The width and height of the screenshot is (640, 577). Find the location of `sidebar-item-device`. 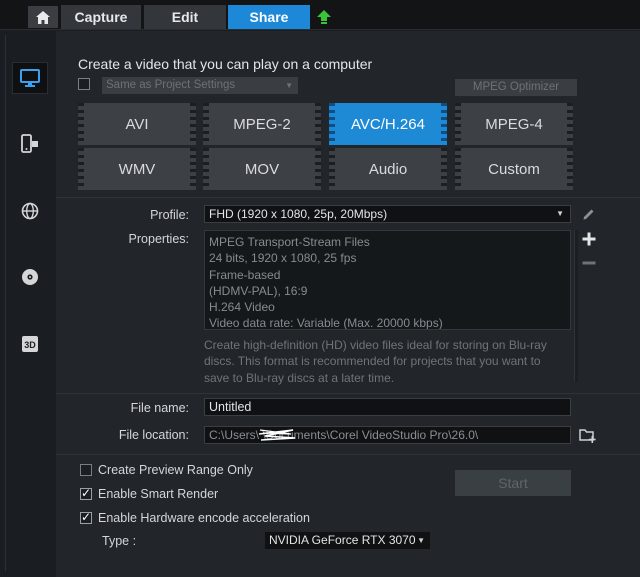

sidebar-item-device is located at coordinates (30, 144).